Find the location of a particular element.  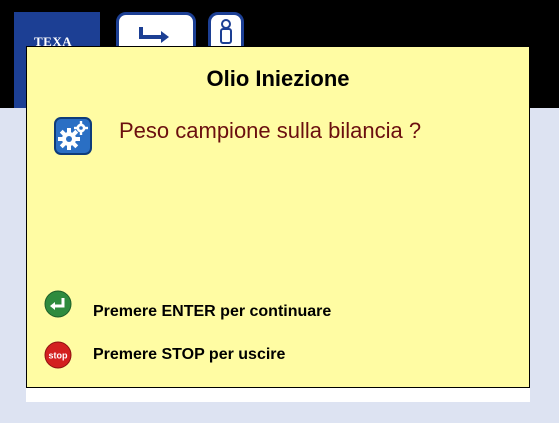

person-icon is located at coordinates (226, 31).